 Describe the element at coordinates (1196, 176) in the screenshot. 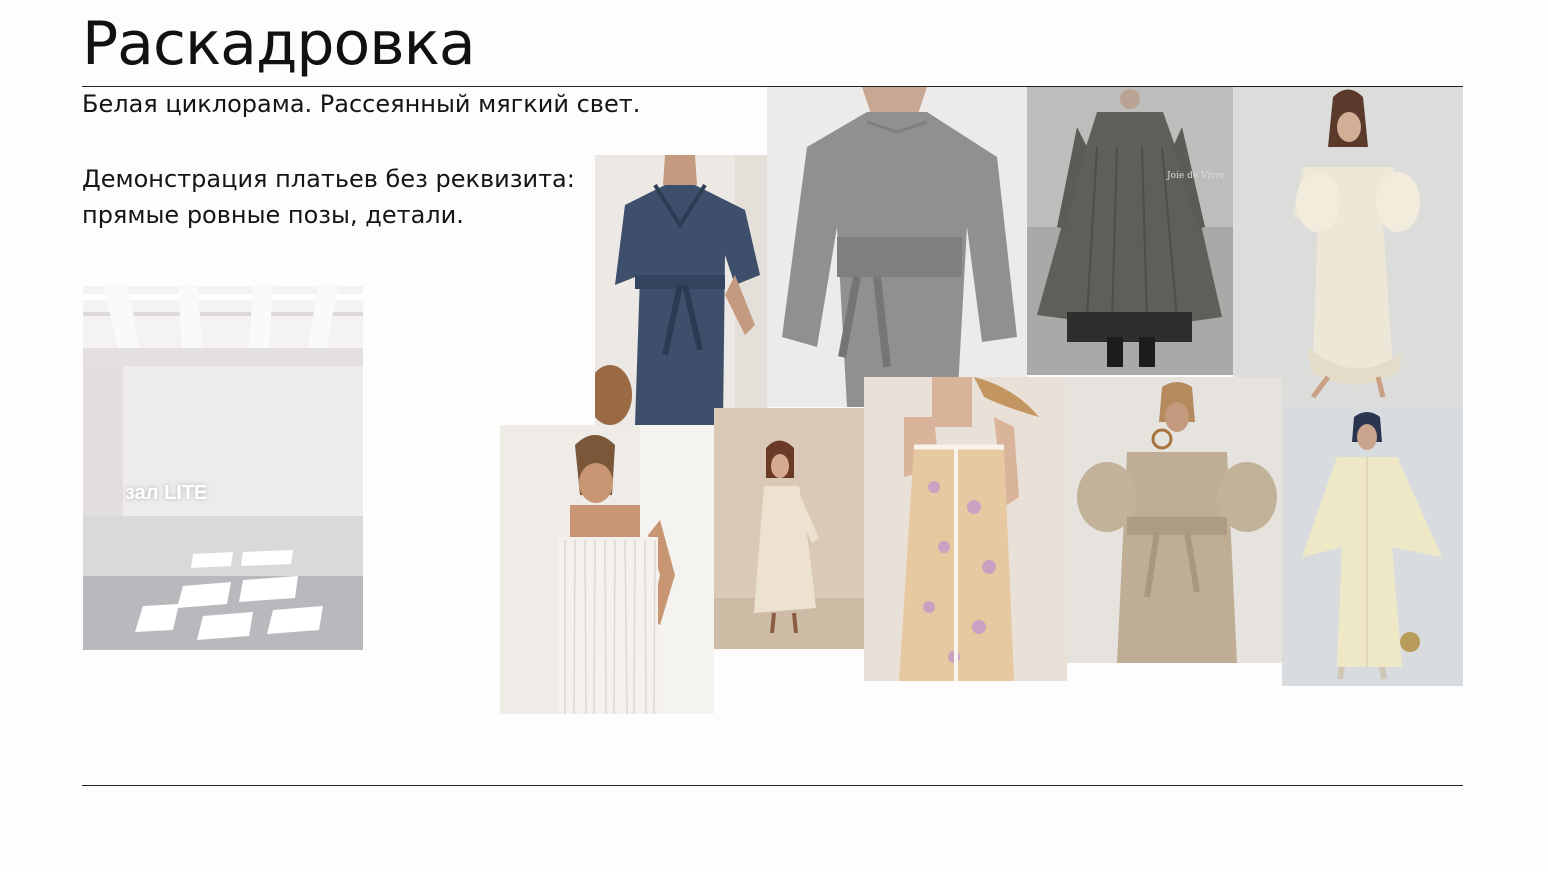

I see `photo-brand-tag: Joie de Vivre` at that location.